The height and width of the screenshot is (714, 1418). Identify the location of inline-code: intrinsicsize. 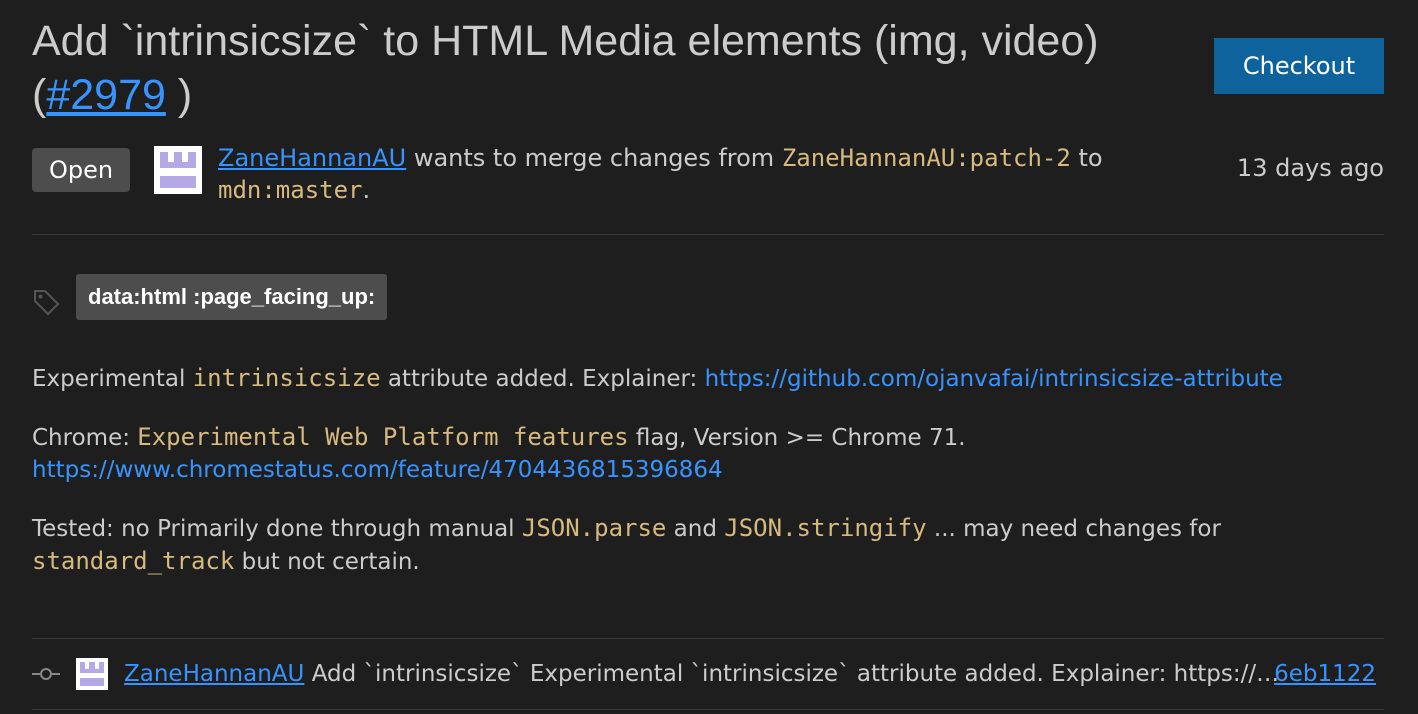
(286, 378).